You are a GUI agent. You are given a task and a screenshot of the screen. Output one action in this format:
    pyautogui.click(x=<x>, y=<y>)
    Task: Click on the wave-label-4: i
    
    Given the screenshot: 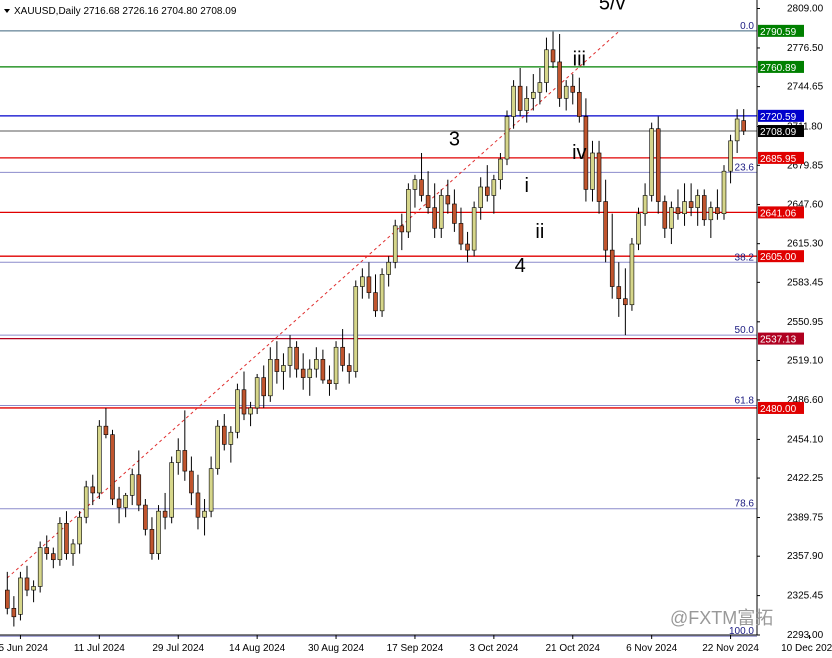 What is the action you would take?
    pyautogui.click(x=527, y=186)
    